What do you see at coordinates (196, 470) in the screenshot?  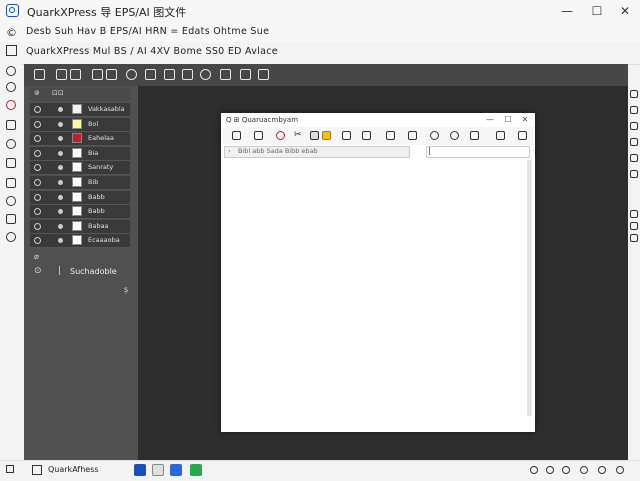 I see `taskbar-pin-4-icon` at bounding box center [196, 470].